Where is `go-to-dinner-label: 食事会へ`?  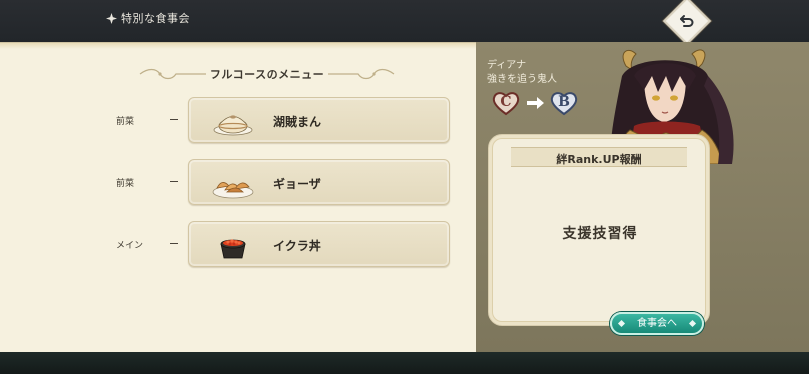
go-to-dinner-label: 食事会へ is located at coordinates (657, 323).